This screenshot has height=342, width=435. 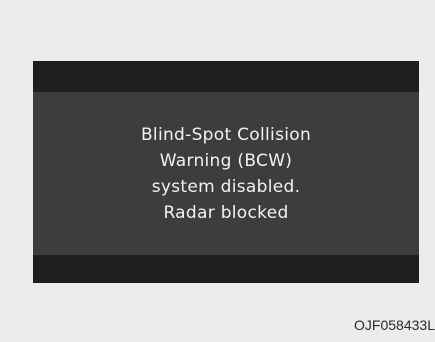 What do you see at coordinates (226, 212) in the screenshot?
I see `warning-message-line-4: Radar blocked` at bounding box center [226, 212].